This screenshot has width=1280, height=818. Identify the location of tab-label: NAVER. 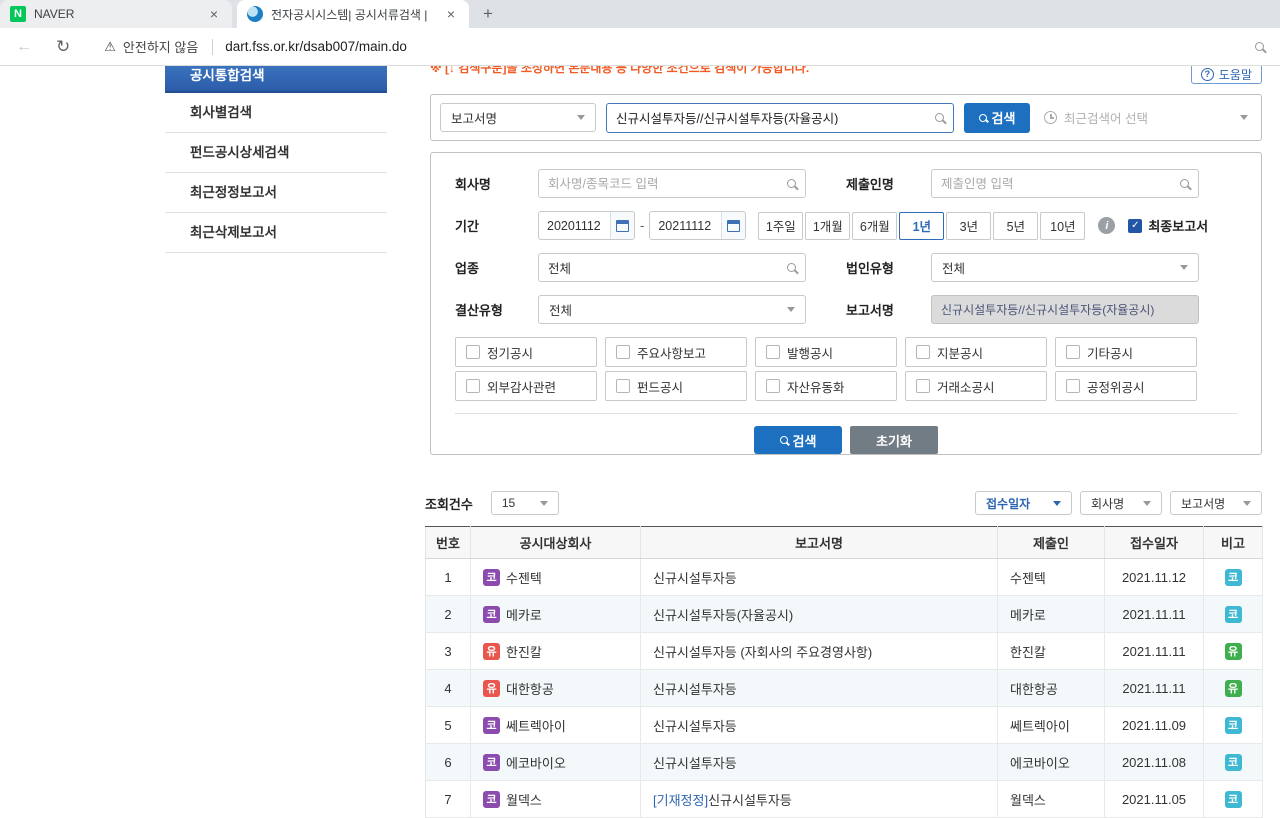
(54, 14).